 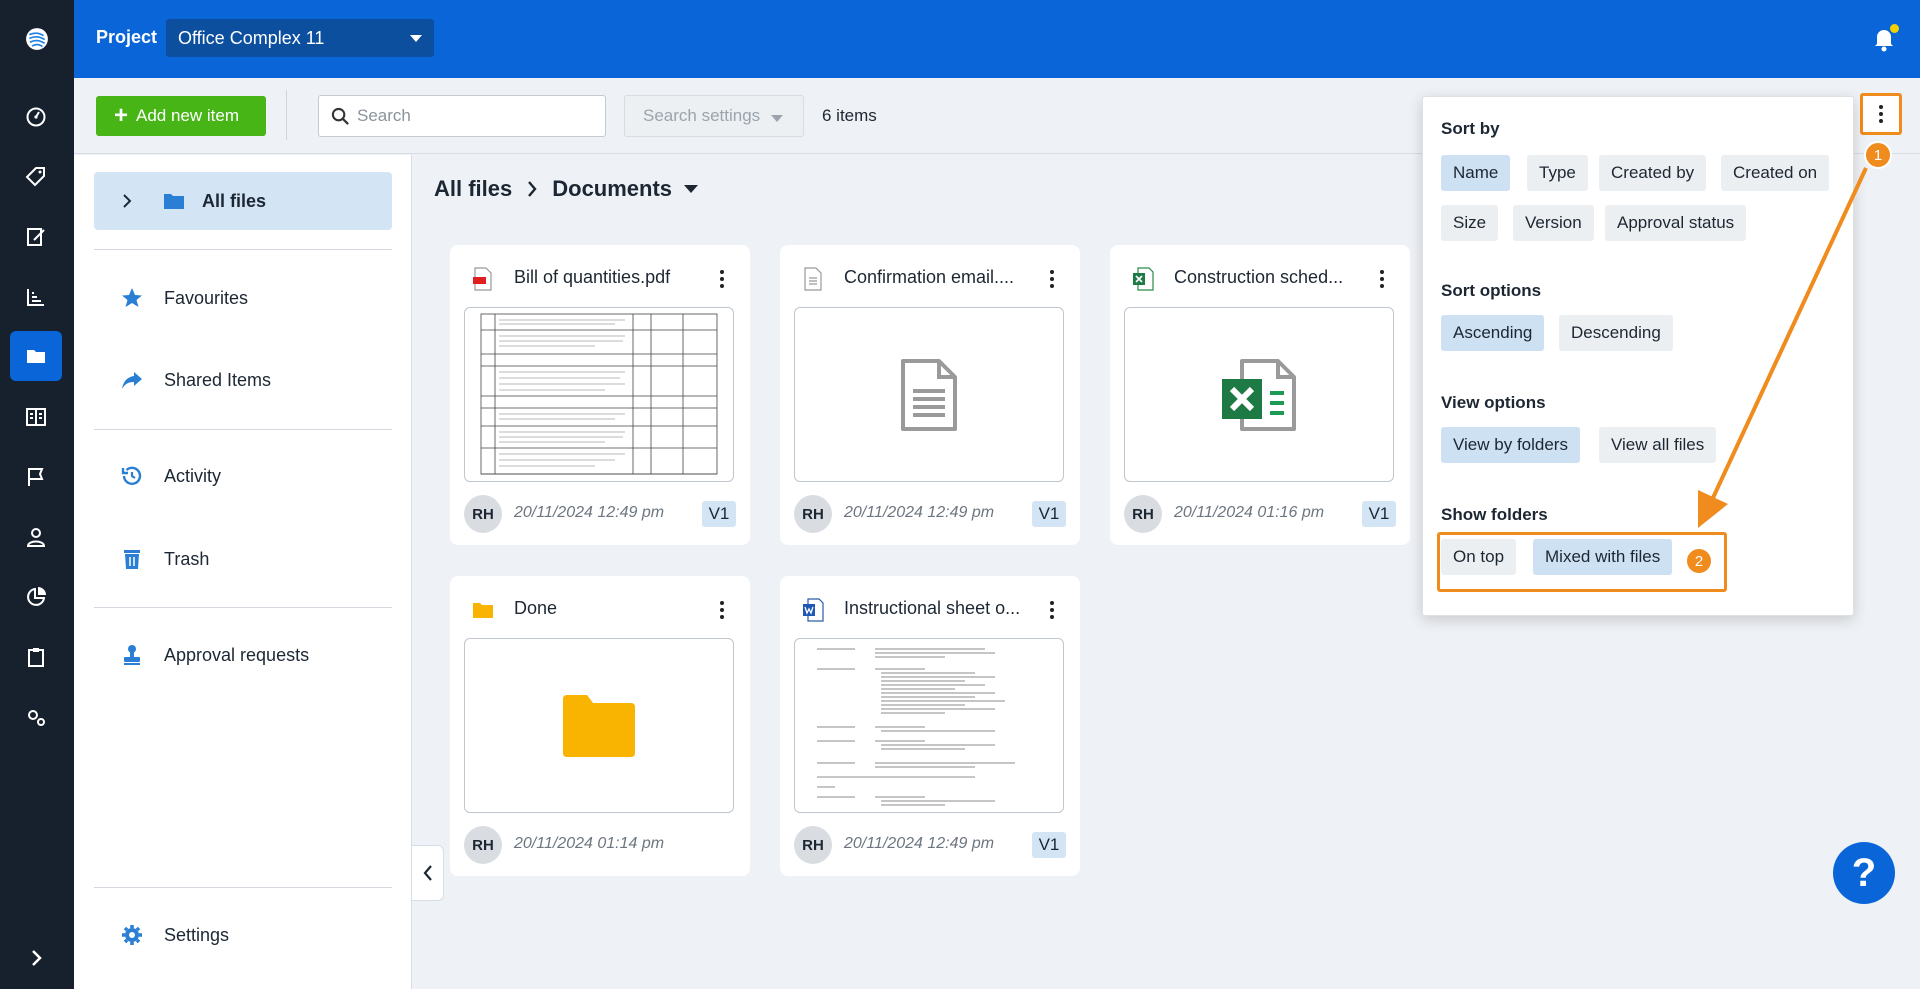 I want to click on sort-by-size-chip: Size, so click(x=1470, y=223).